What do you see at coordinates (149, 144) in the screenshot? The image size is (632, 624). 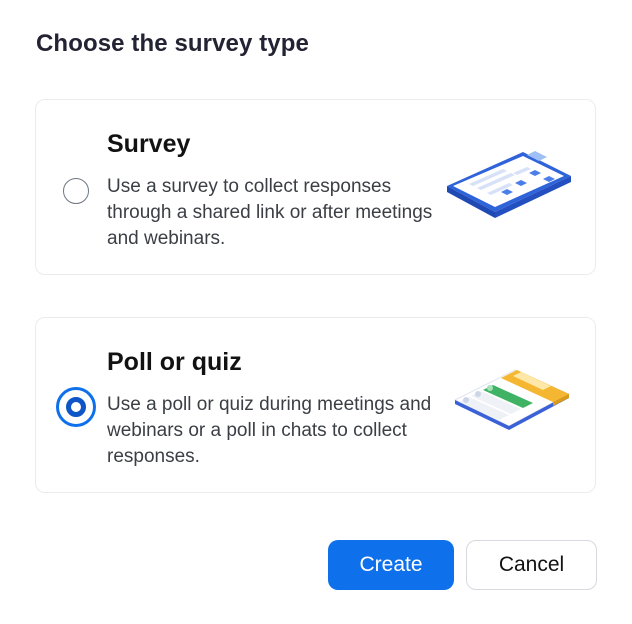 I see `survey-option-title: Survey` at bounding box center [149, 144].